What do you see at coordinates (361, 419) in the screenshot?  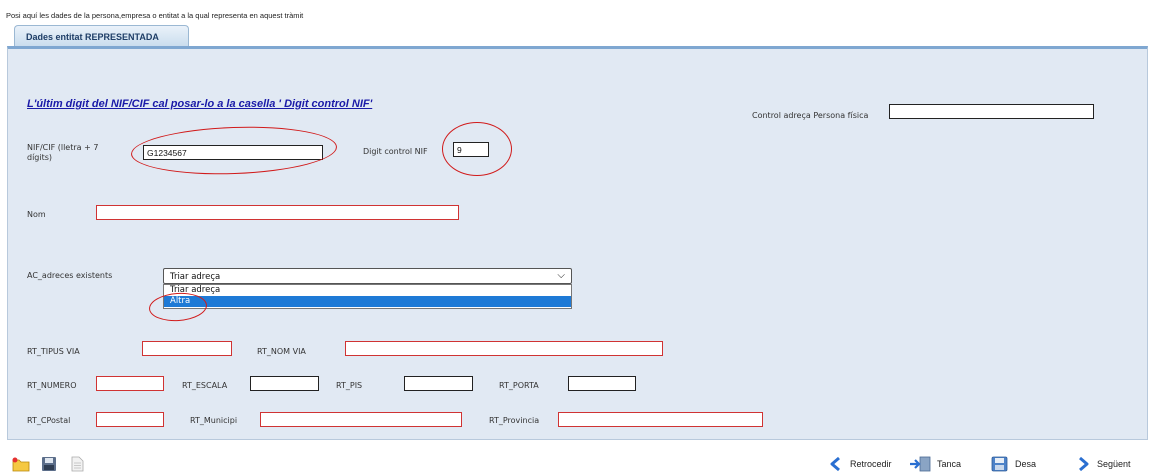 I see `municipi-input` at bounding box center [361, 419].